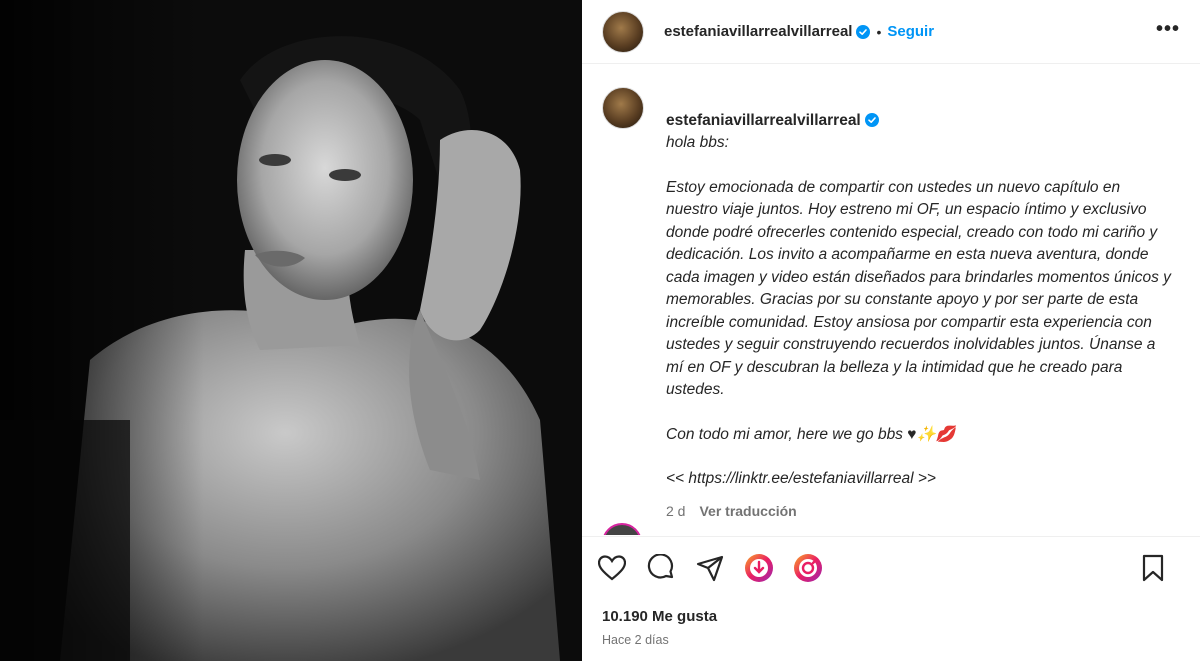  Describe the element at coordinates (891, 567) in the screenshot. I see `action-bar` at that location.